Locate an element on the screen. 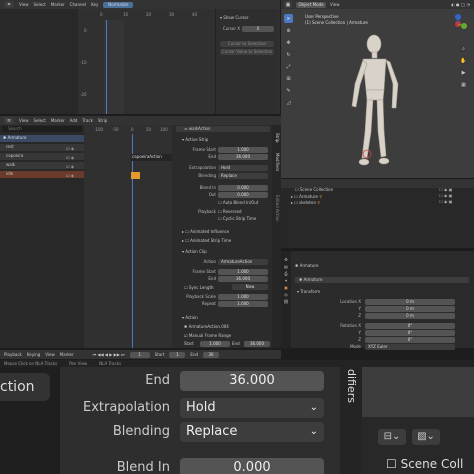 The height and width of the screenshot is (474, 474). viewport-editor-icon: ▣ is located at coordinates (288, 4).